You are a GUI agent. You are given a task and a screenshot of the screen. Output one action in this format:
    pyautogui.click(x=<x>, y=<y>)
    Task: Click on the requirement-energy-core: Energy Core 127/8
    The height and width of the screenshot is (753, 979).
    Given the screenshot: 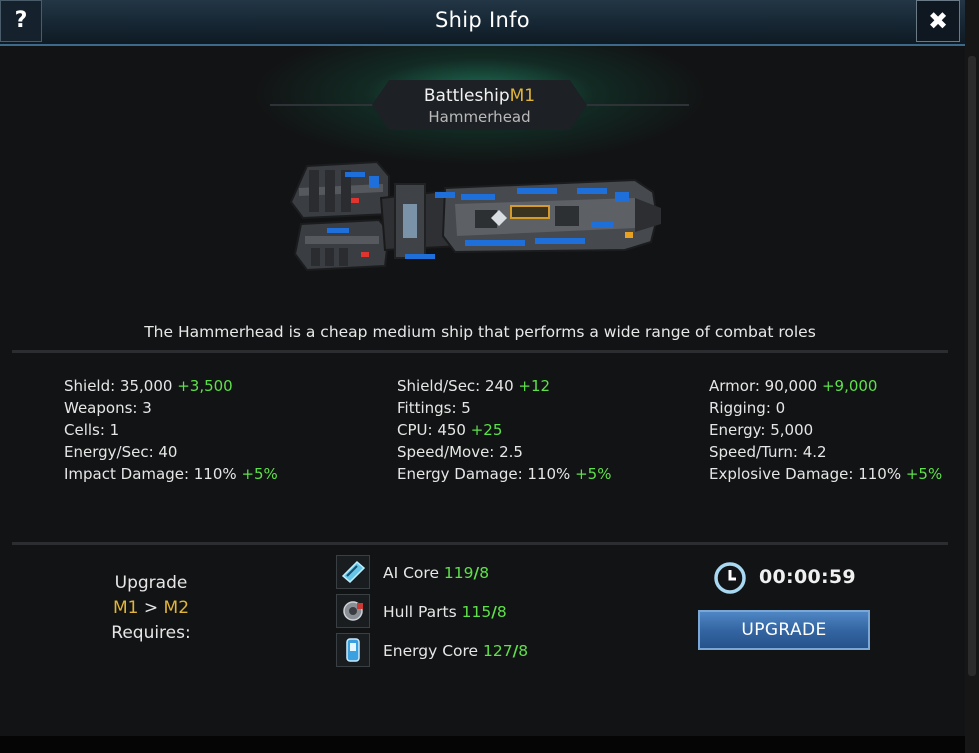 What is the action you would take?
    pyautogui.click(x=456, y=651)
    